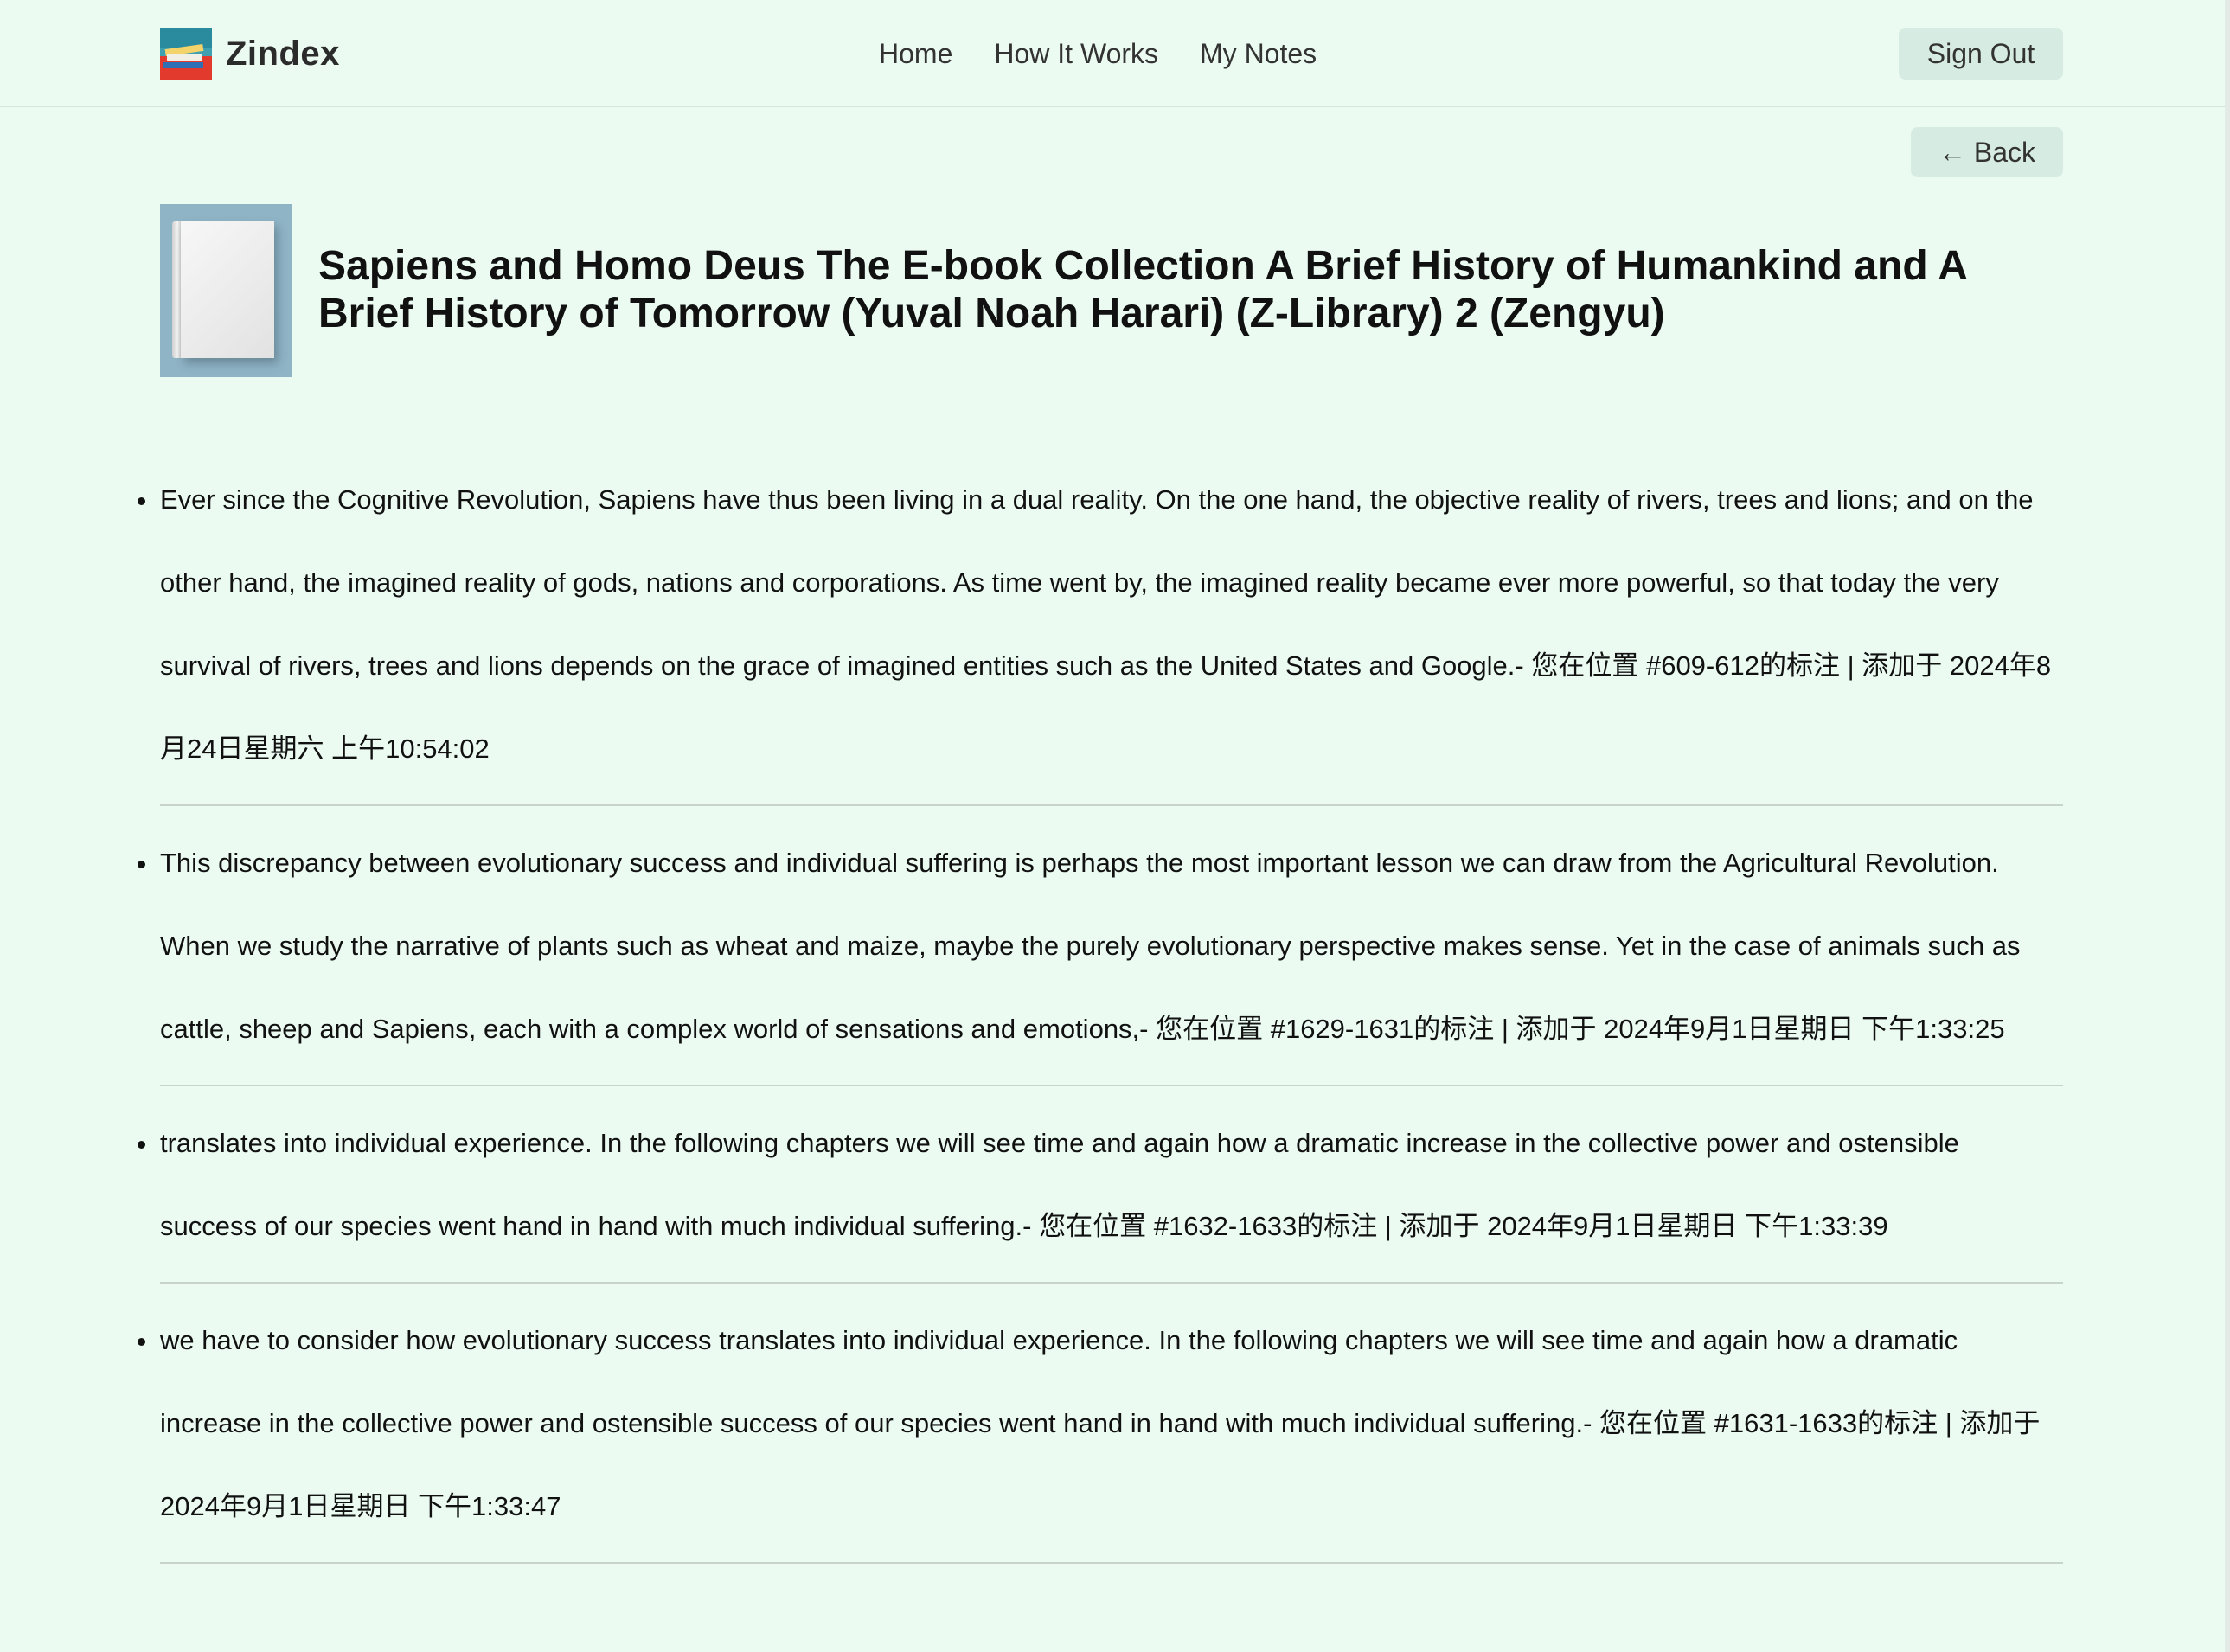 This screenshot has height=1652, width=2230. Describe the element at coordinates (1258, 54) in the screenshot. I see `nav-link-my-notes: My Notes` at that location.